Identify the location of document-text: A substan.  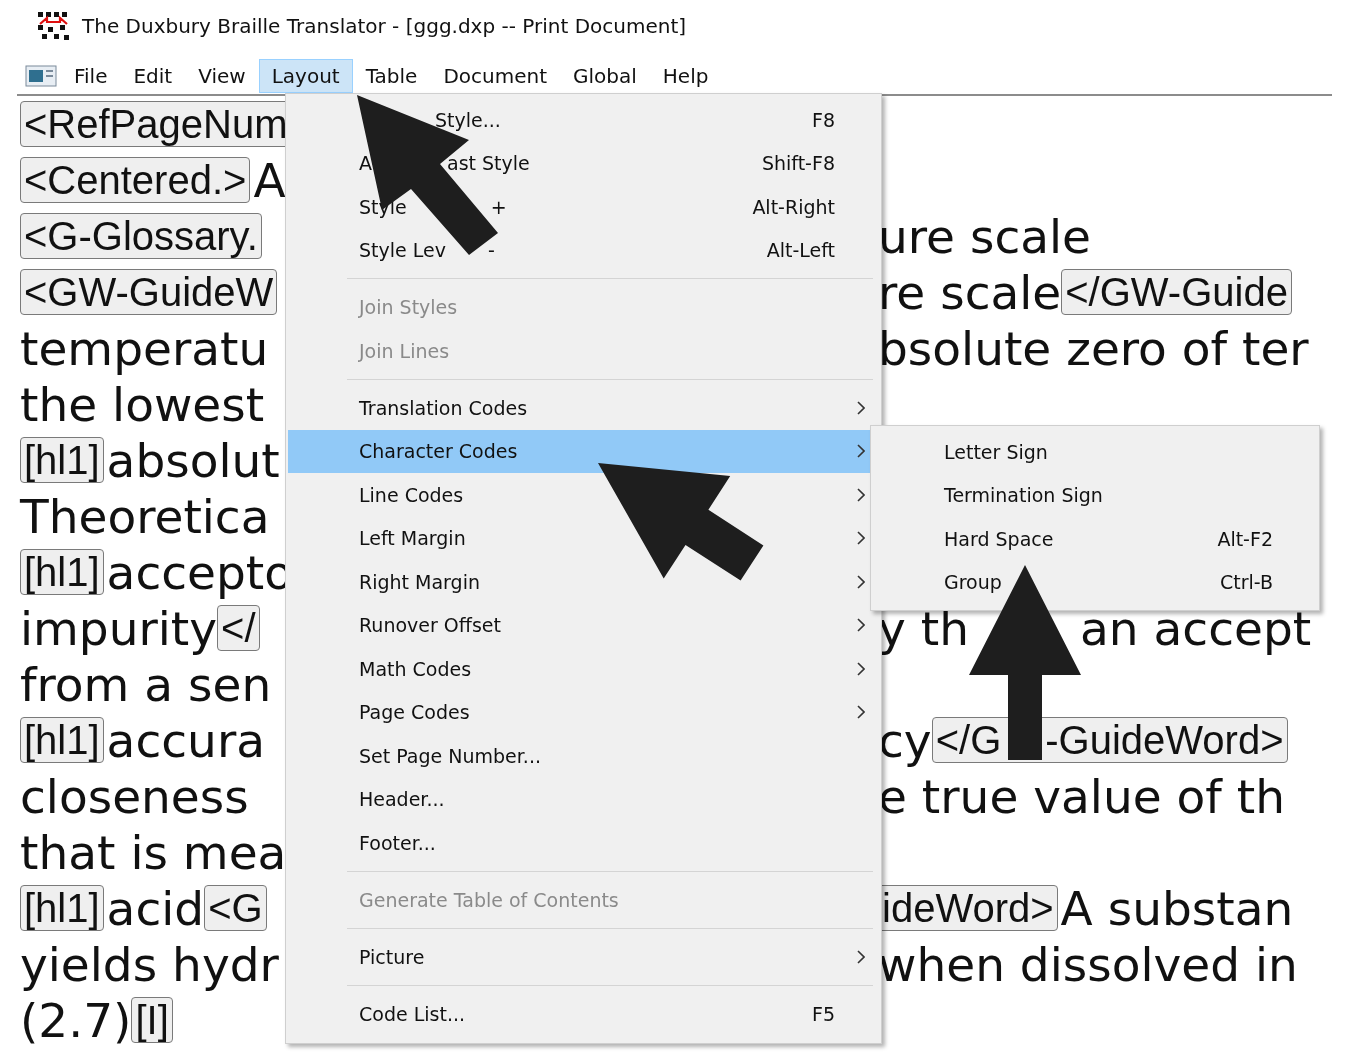
(1177, 908).